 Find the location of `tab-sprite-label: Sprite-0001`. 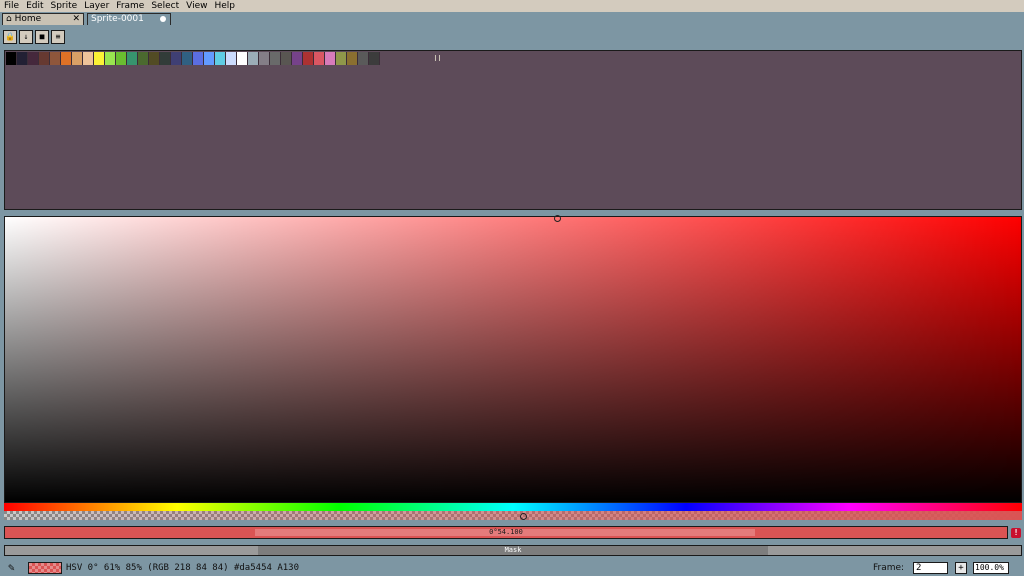

tab-sprite-label: Sprite-0001 is located at coordinates (117, 19).